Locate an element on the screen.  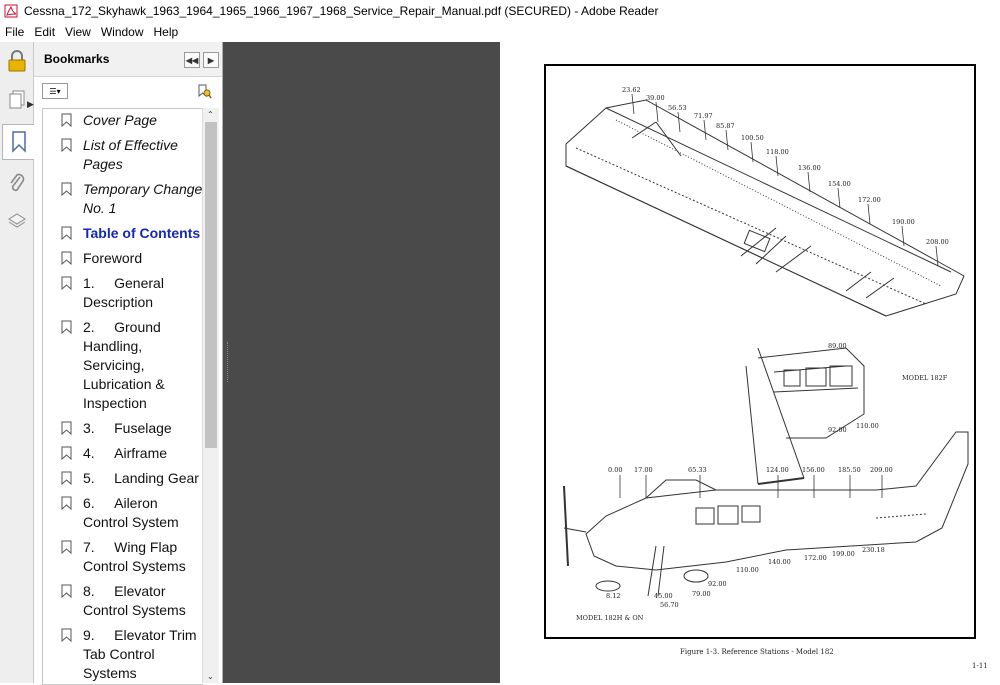
menu-window: Window is located at coordinates (122, 32).